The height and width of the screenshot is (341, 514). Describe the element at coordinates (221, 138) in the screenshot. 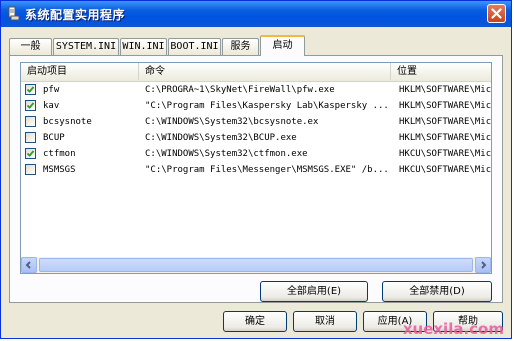

I see `startup-command: C:\WINDOWS\System32\BCUP.exe` at that location.